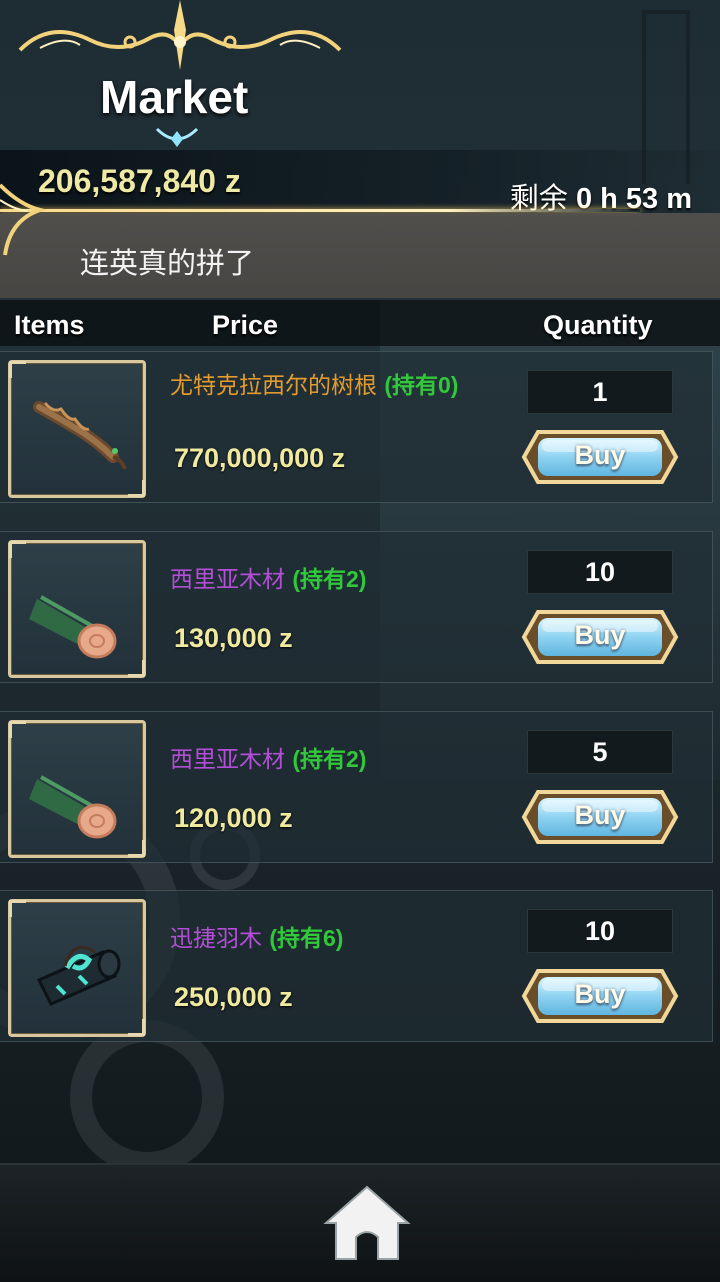  I want to click on item-name-text: 迅捷羽木, so click(216, 939).